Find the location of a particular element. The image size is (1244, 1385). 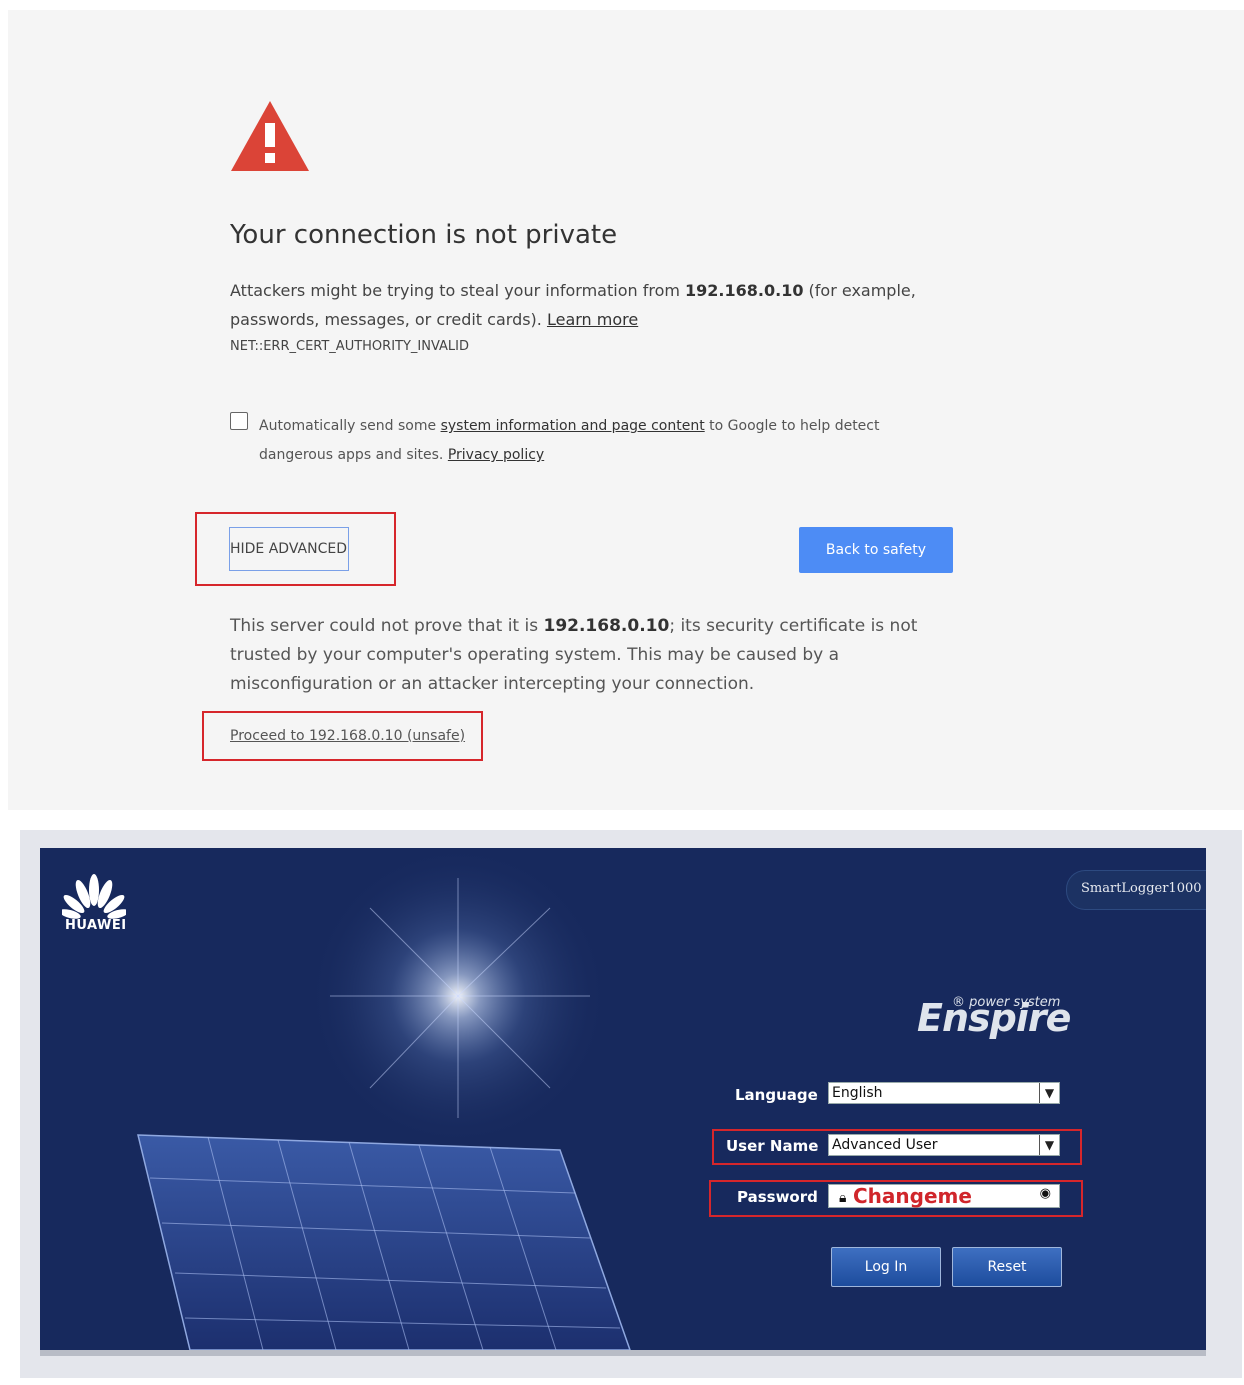

product-tagline: ® power system is located at coordinates (1006, 1002).